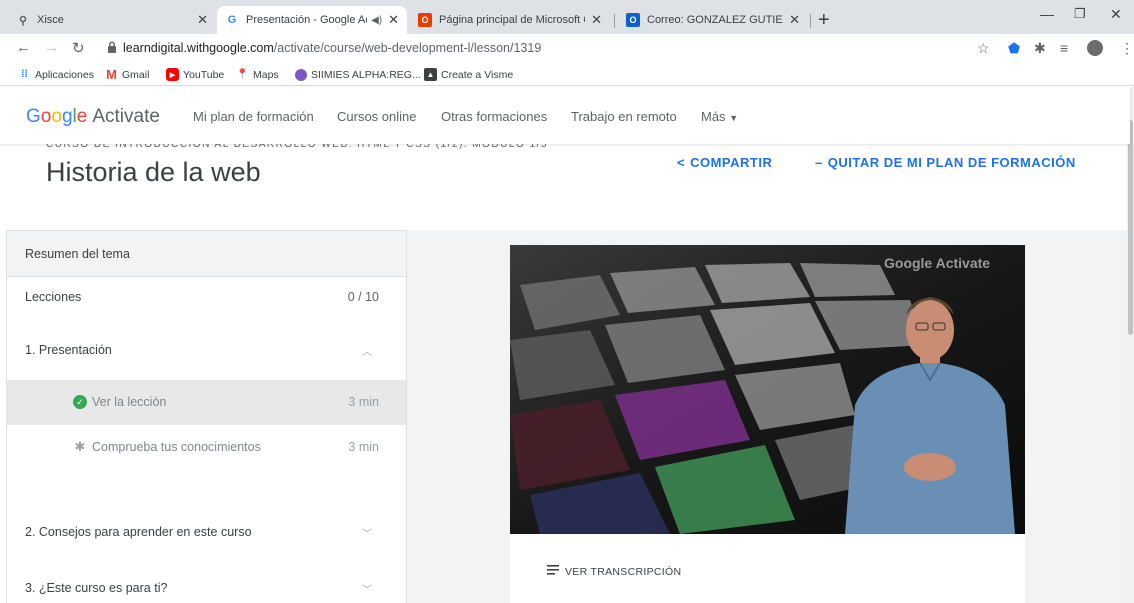 Image resolution: width=1134 pixels, height=603 pixels. Describe the element at coordinates (206, 402) in the screenshot. I see `lesson-ver-leccion: ✓ Ver la lección 3 min` at that location.